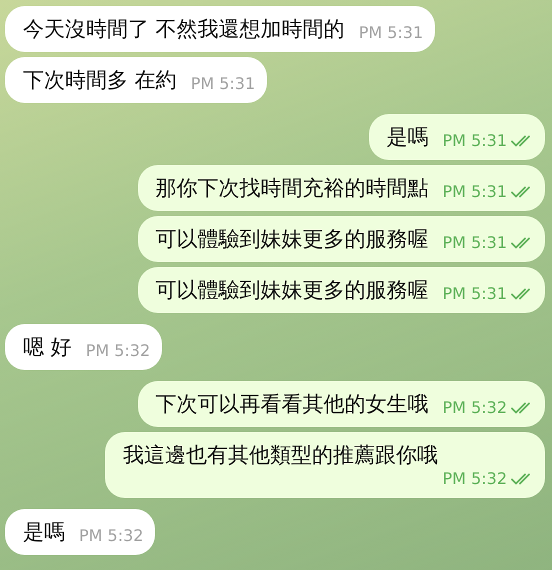 This screenshot has height=570, width=552. Describe the element at coordinates (100, 80) in the screenshot. I see `message-text: 下次時間多 在約` at that location.